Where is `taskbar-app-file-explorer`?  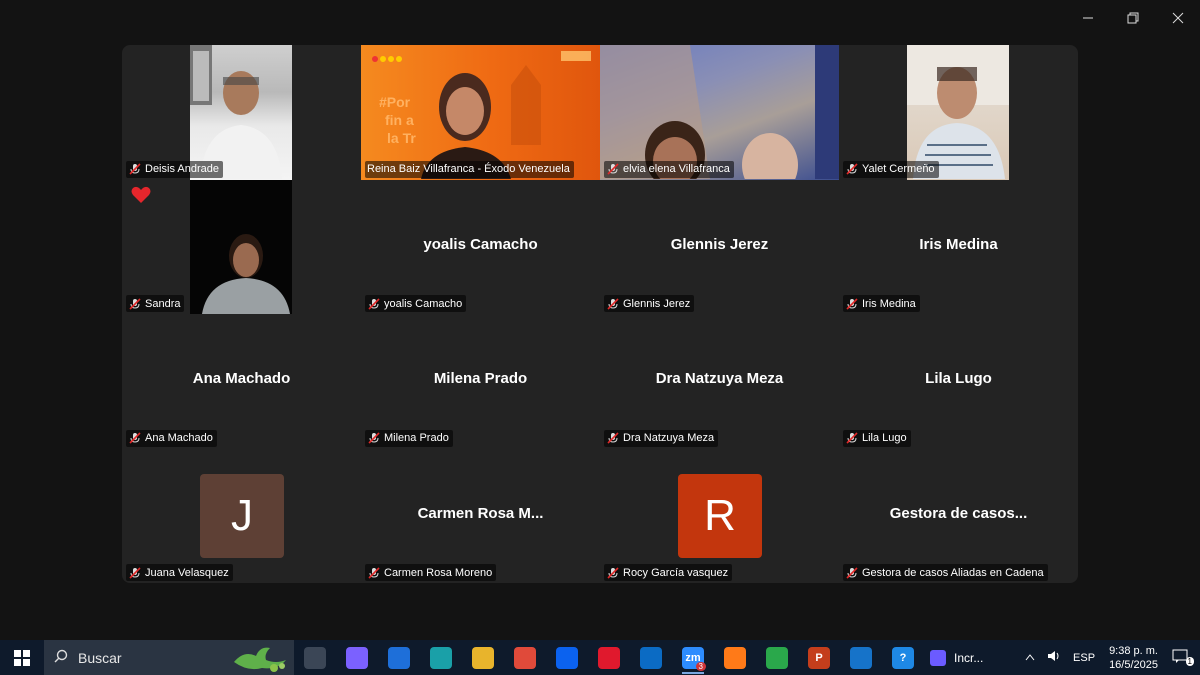 taskbar-app-file-explorer is located at coordinates (483, 657).